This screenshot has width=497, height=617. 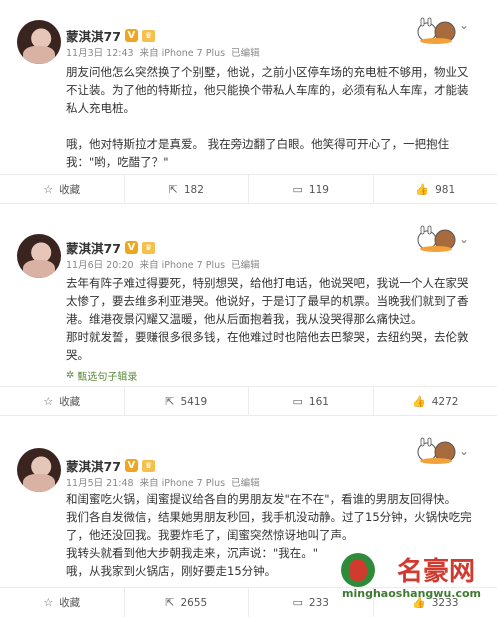 I want to click on like-count: 981, so click(x=445, y=189).